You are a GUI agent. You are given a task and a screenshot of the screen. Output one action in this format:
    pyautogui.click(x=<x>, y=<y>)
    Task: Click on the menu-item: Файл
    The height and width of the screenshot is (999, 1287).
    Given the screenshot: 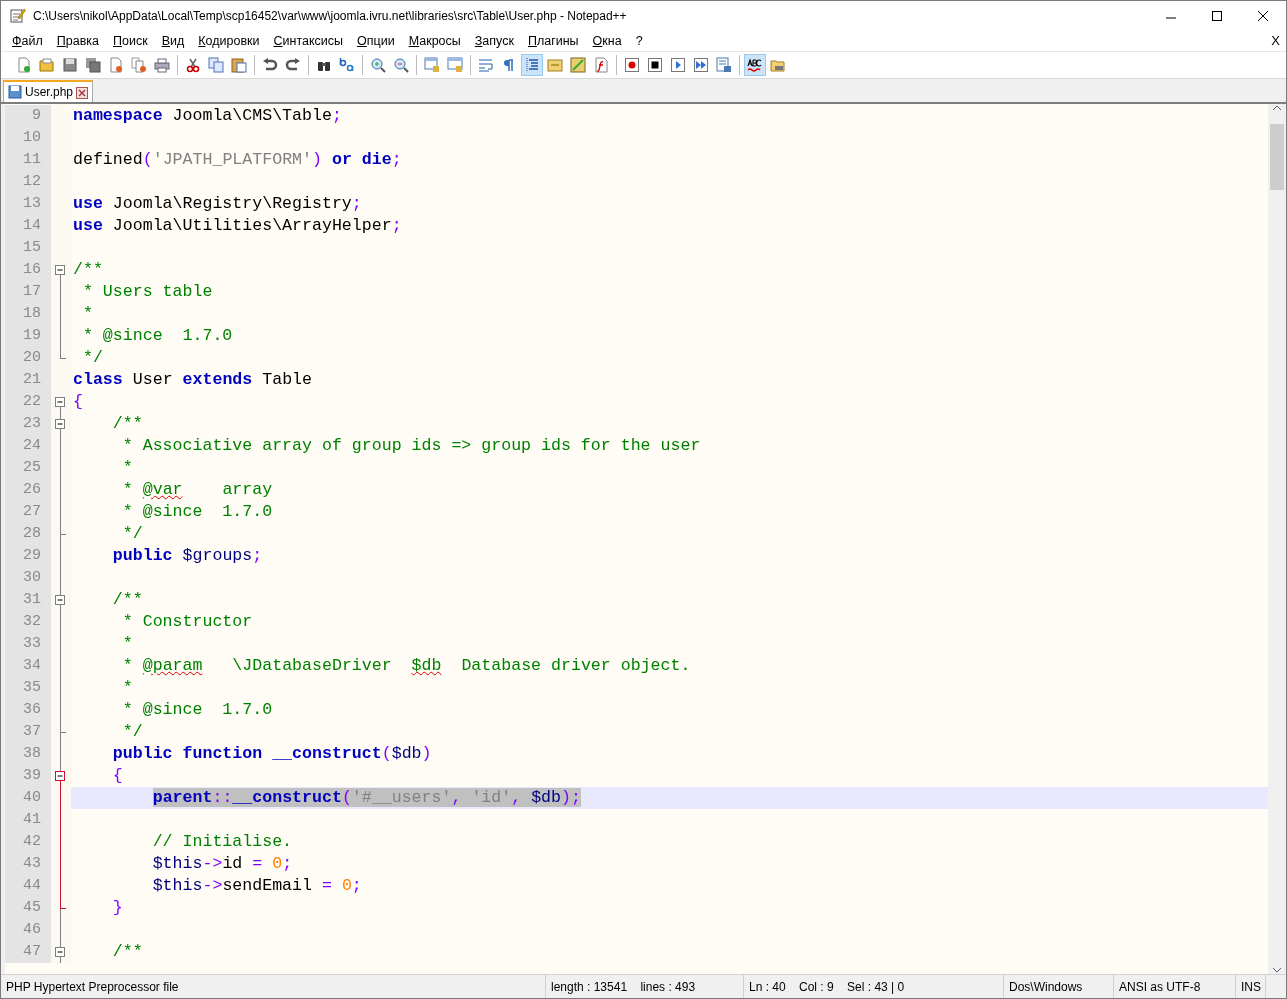 What is the action you would take?
    pyautogui.click(x=27, y=41)
    